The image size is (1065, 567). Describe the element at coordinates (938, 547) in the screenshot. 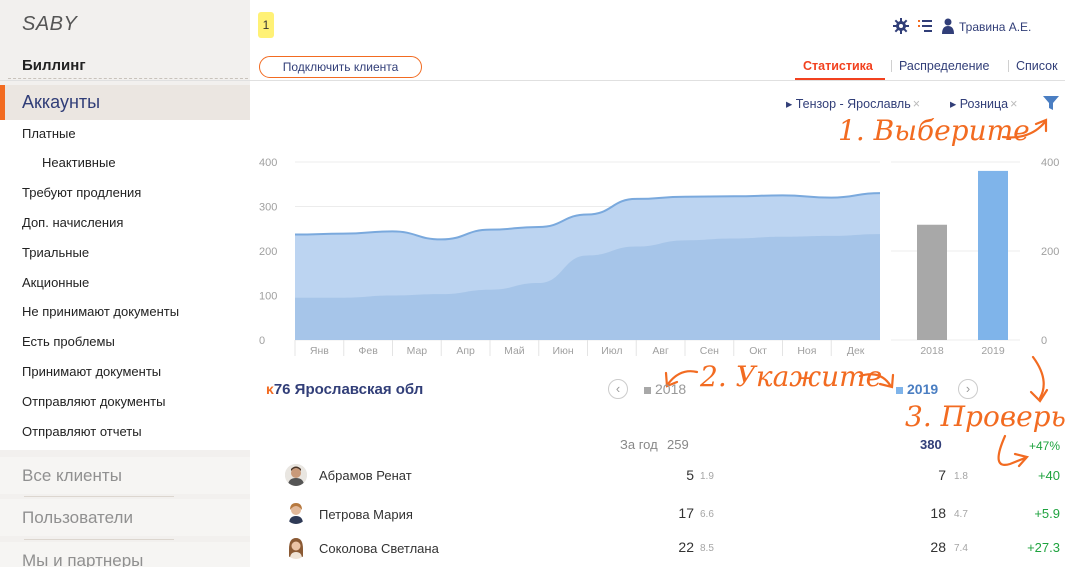

I see `value-2019: 28` at that location.